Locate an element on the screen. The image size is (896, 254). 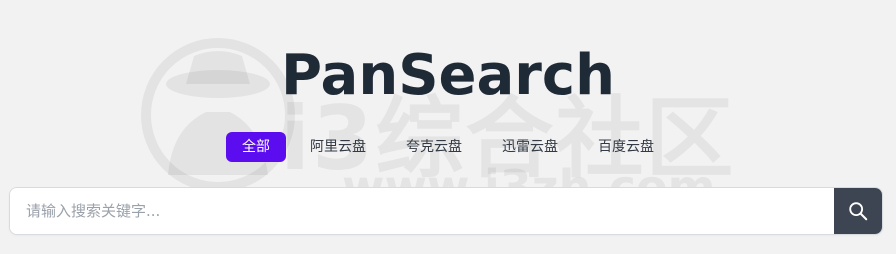
search-button is located at coordinates (858, 211).